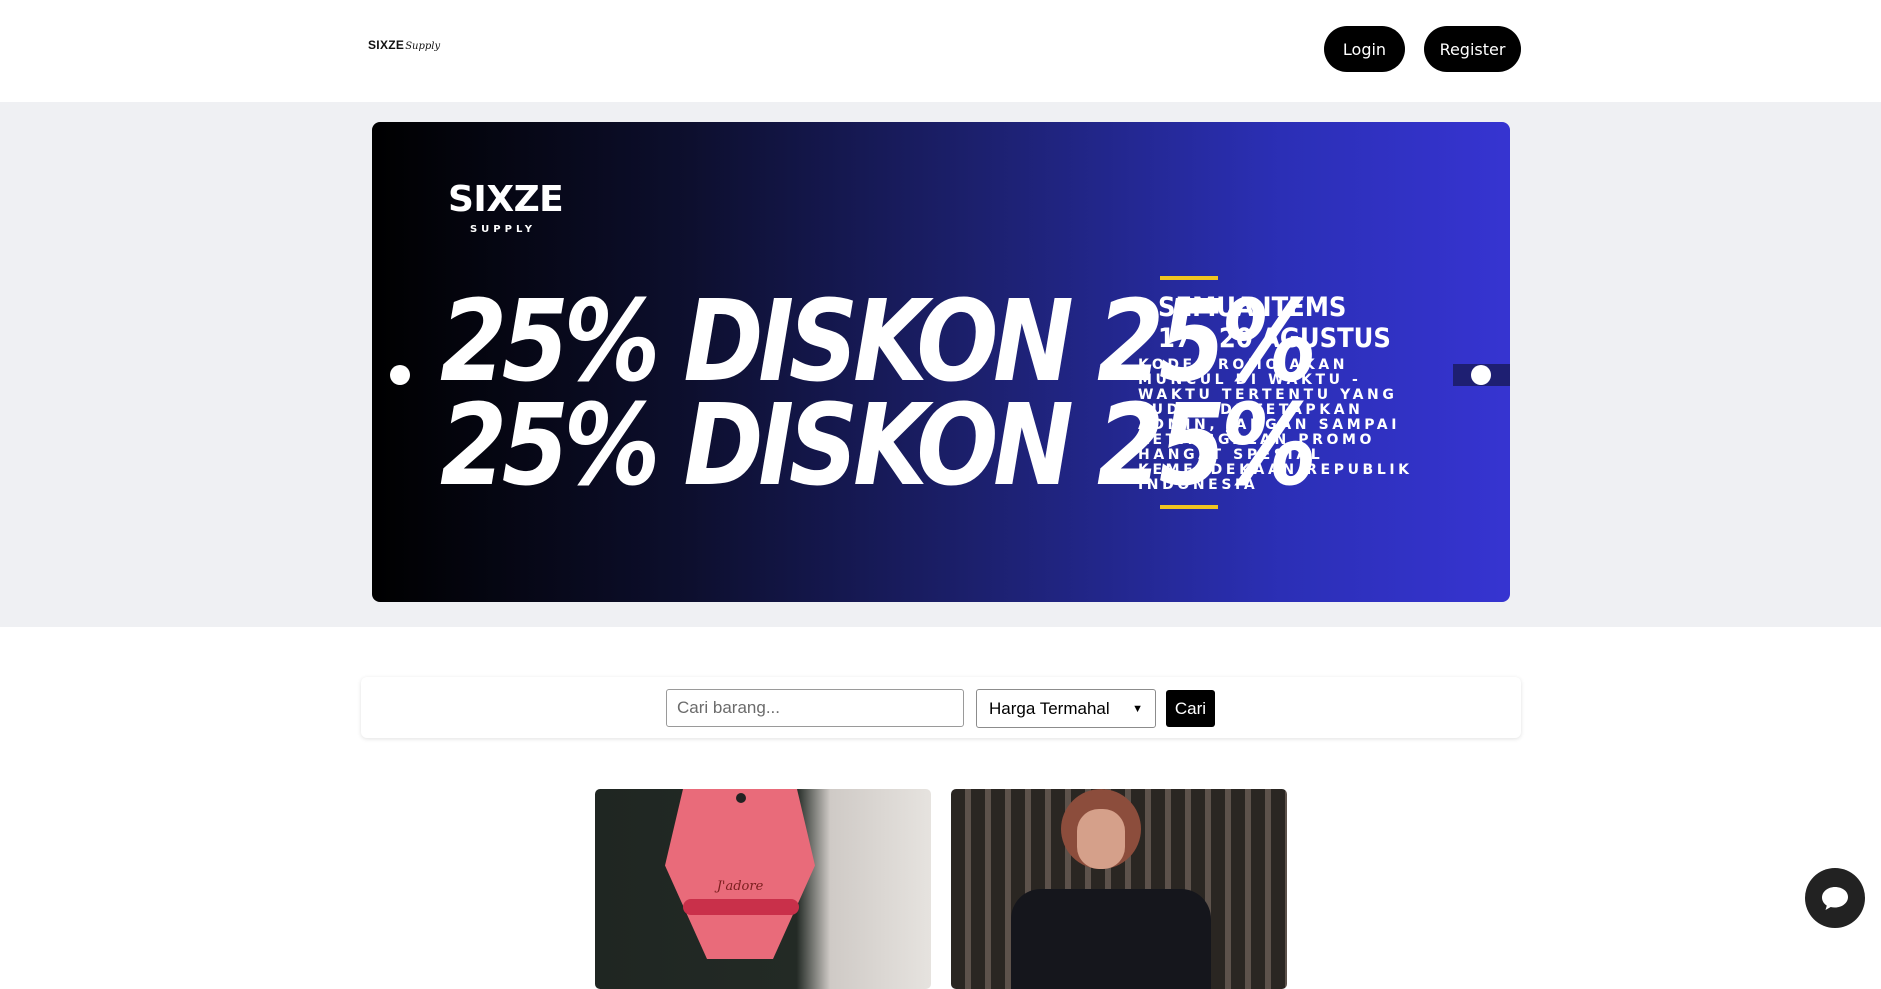  Describe the element at coordinates (1049, 708) in the screenshot. I see `sort-selected-value: Harga Termahal` at that location.